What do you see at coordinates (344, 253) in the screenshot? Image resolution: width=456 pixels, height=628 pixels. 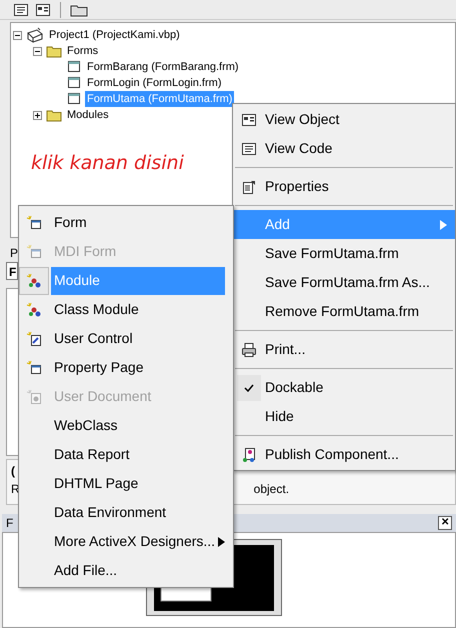 I see `menu-item: Save FormUtama.frm` at bounding box center [344, 253].